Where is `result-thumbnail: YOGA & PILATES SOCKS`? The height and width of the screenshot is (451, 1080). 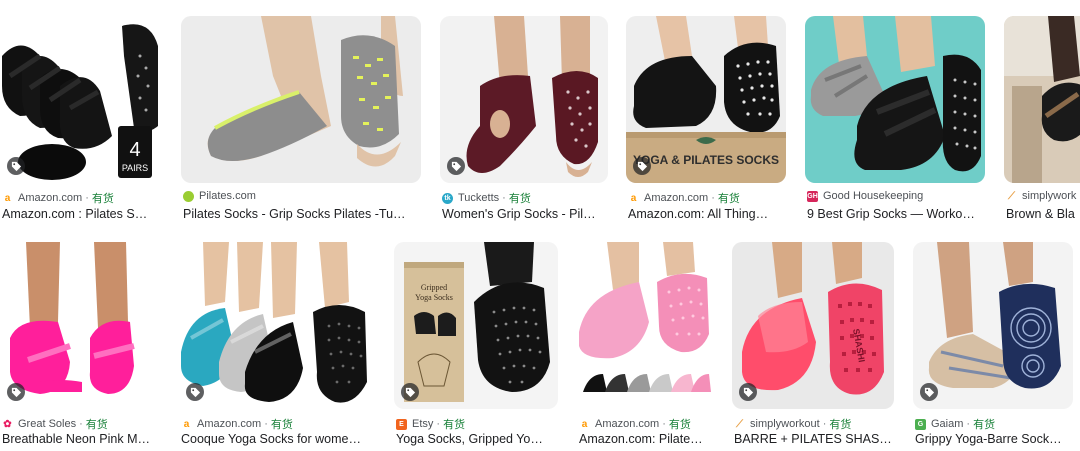
result-thumbnail: YOGA & PILATES SOCKS is located at coordinates (706, 99).